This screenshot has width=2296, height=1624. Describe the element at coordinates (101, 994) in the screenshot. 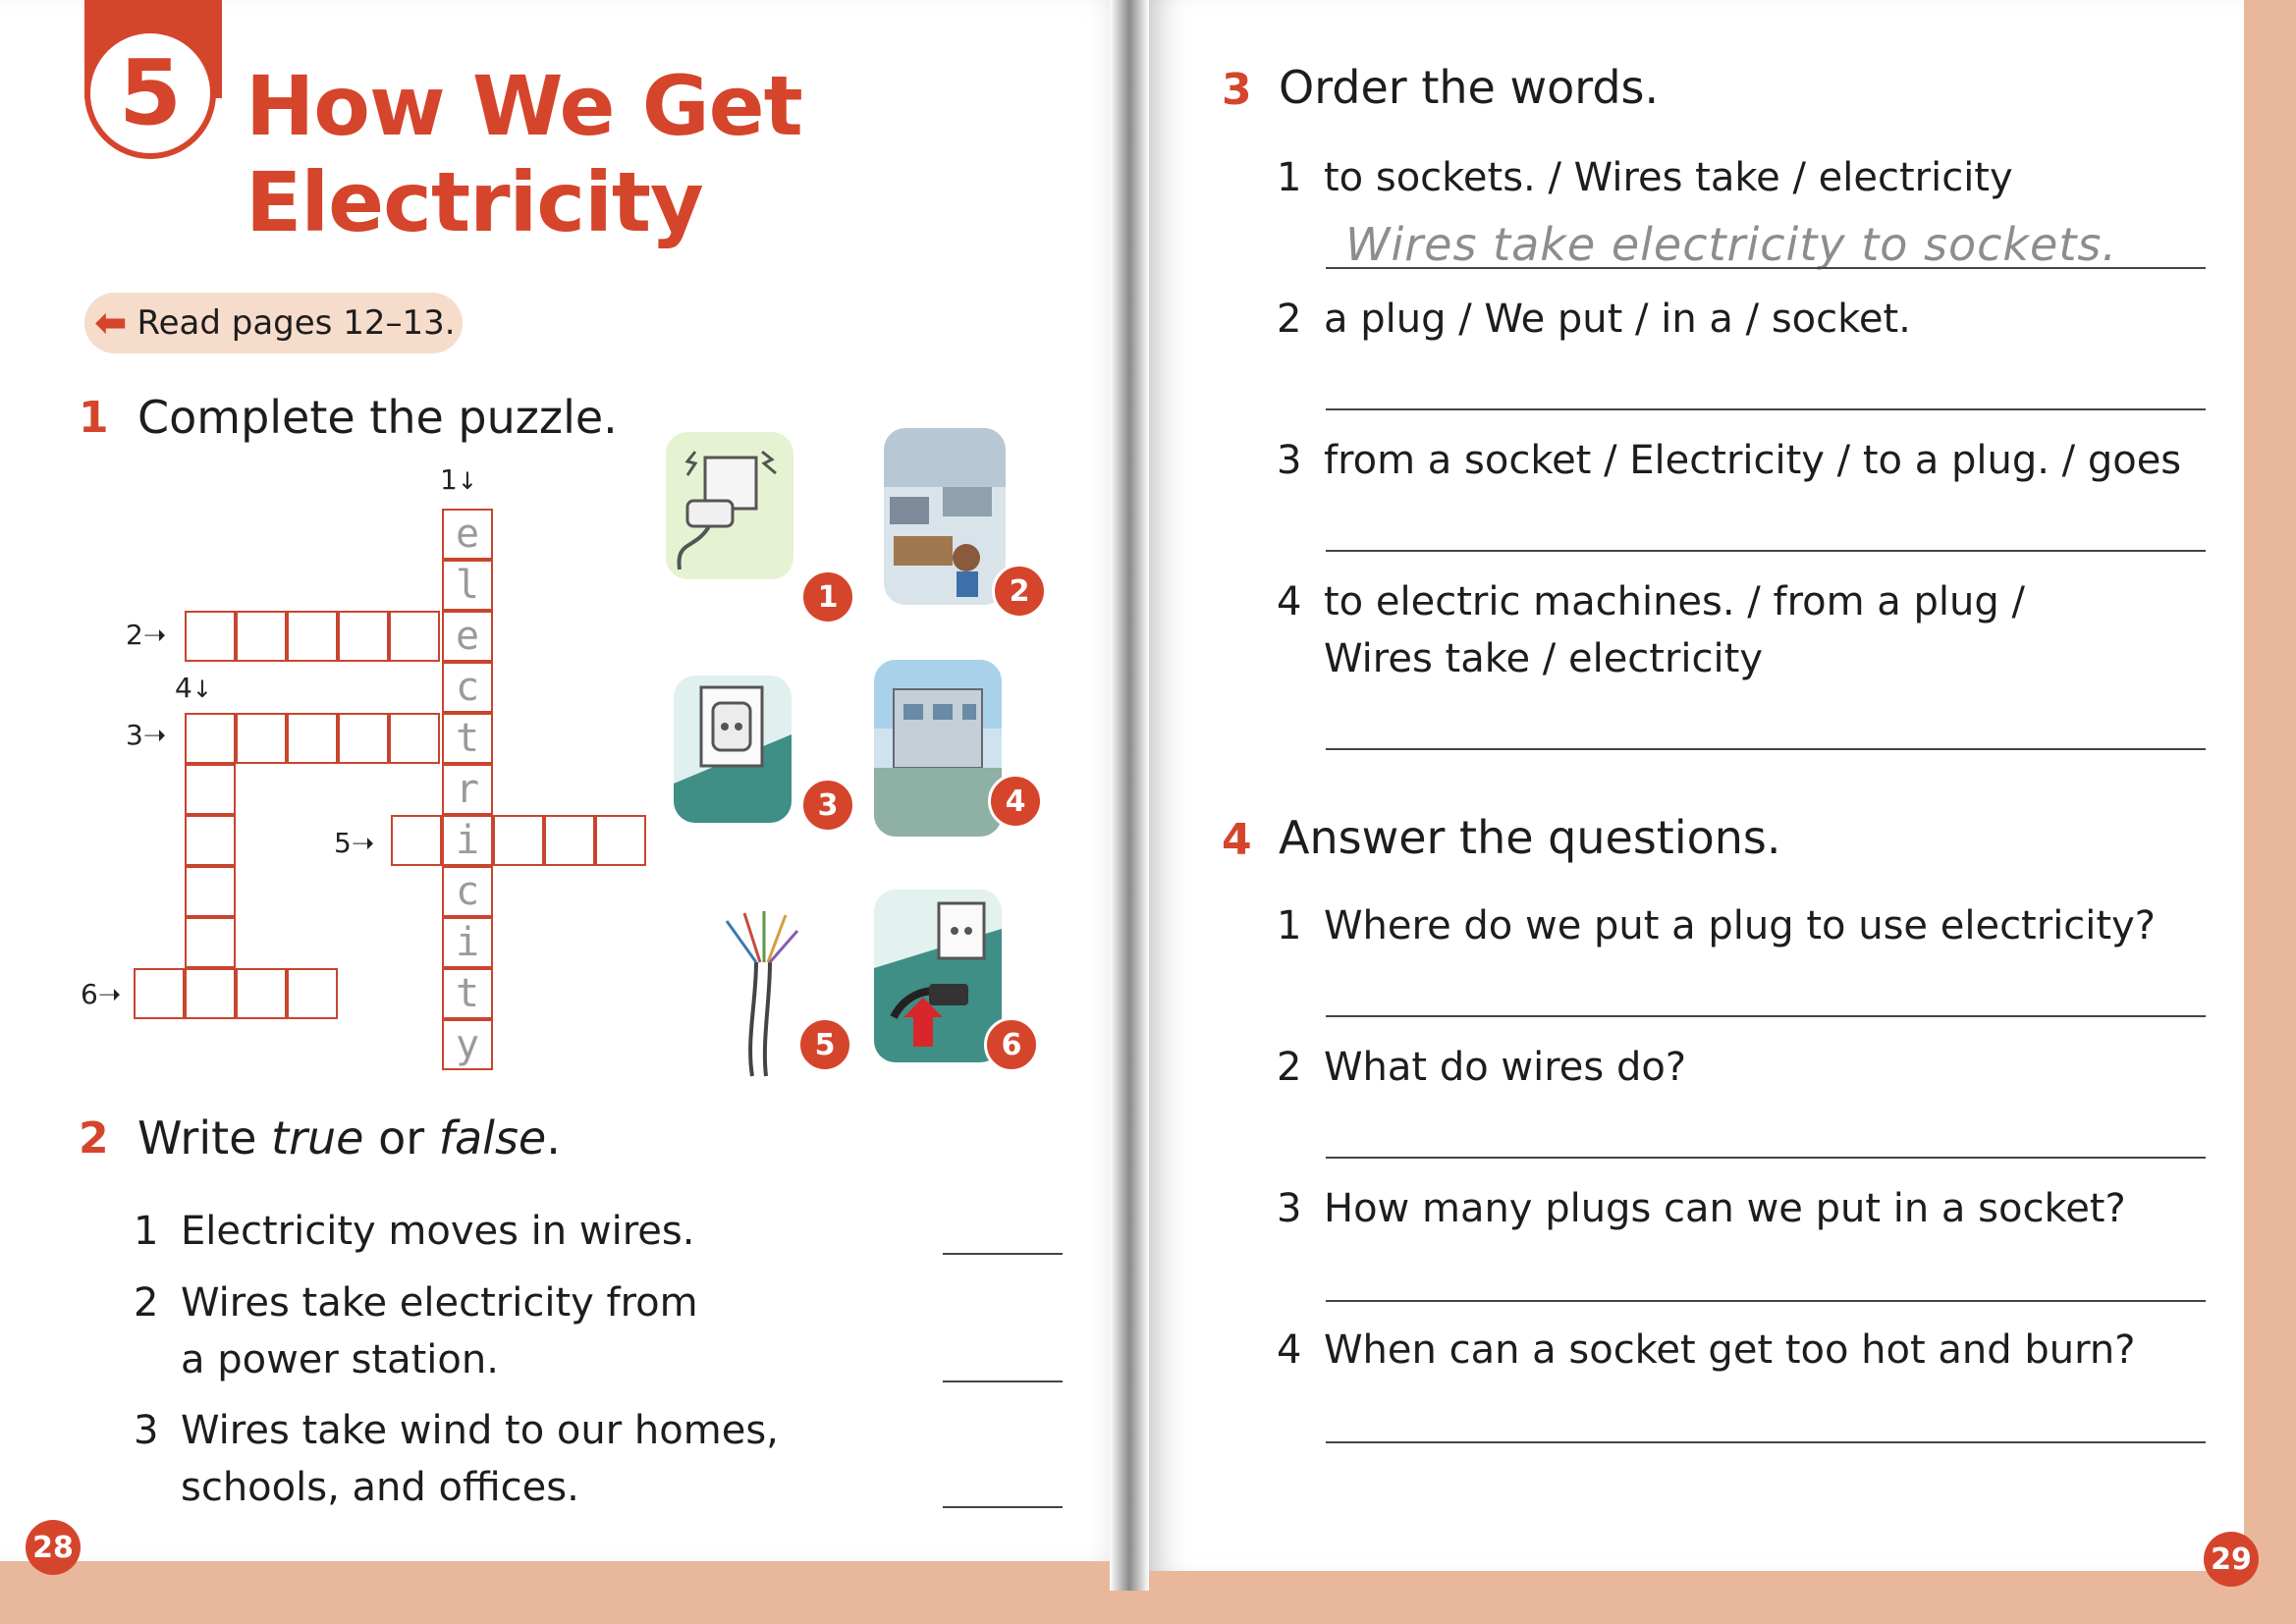

I see `clue-label-6: 6➝` at that location.